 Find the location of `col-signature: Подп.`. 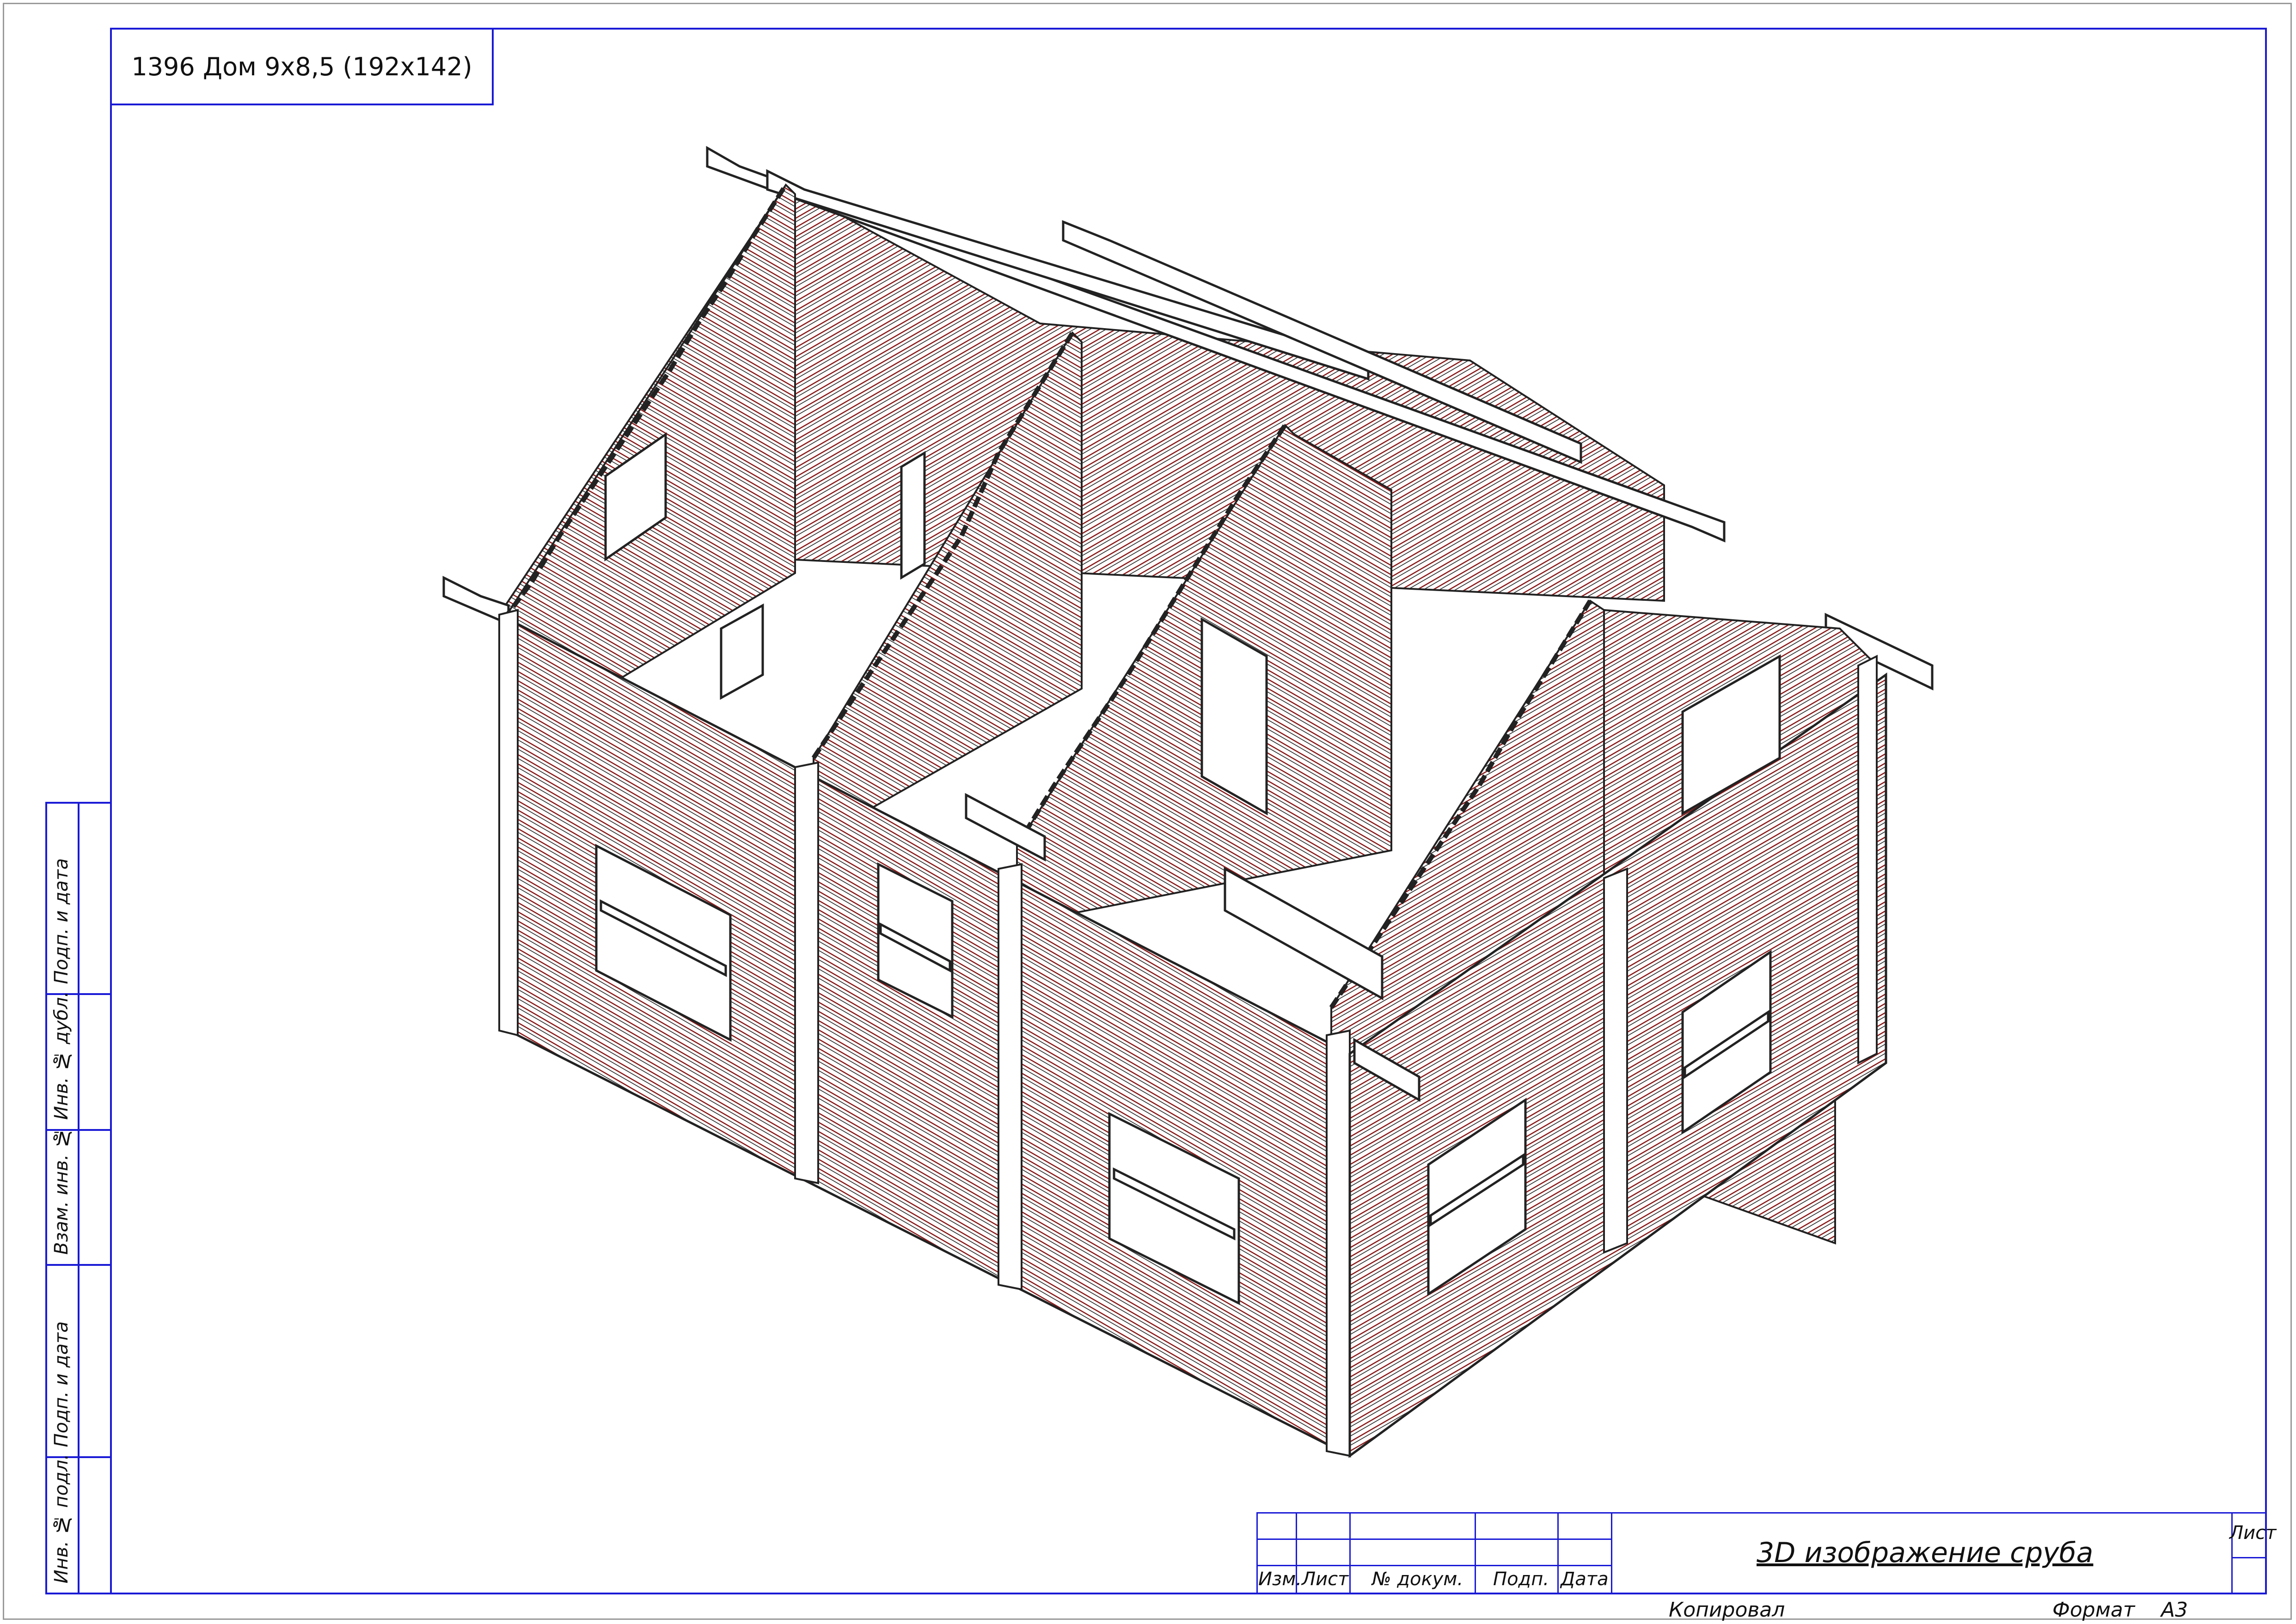

col-signature: Подп. is located at coordinates (1521, 1579).